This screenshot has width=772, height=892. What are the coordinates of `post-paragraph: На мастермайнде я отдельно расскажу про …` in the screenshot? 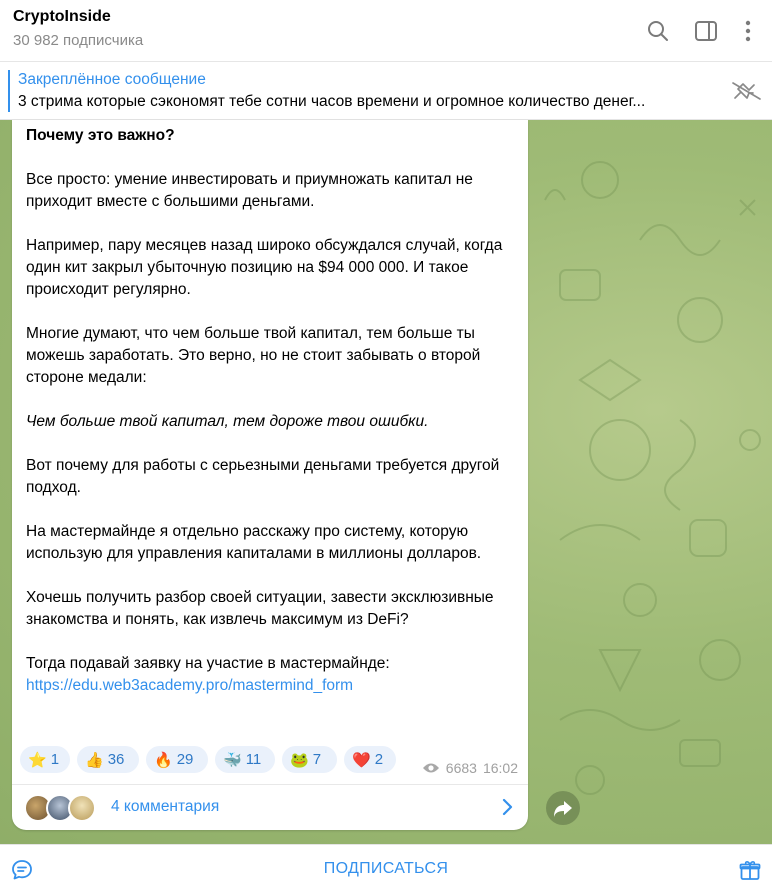 It's located at (254, 542).